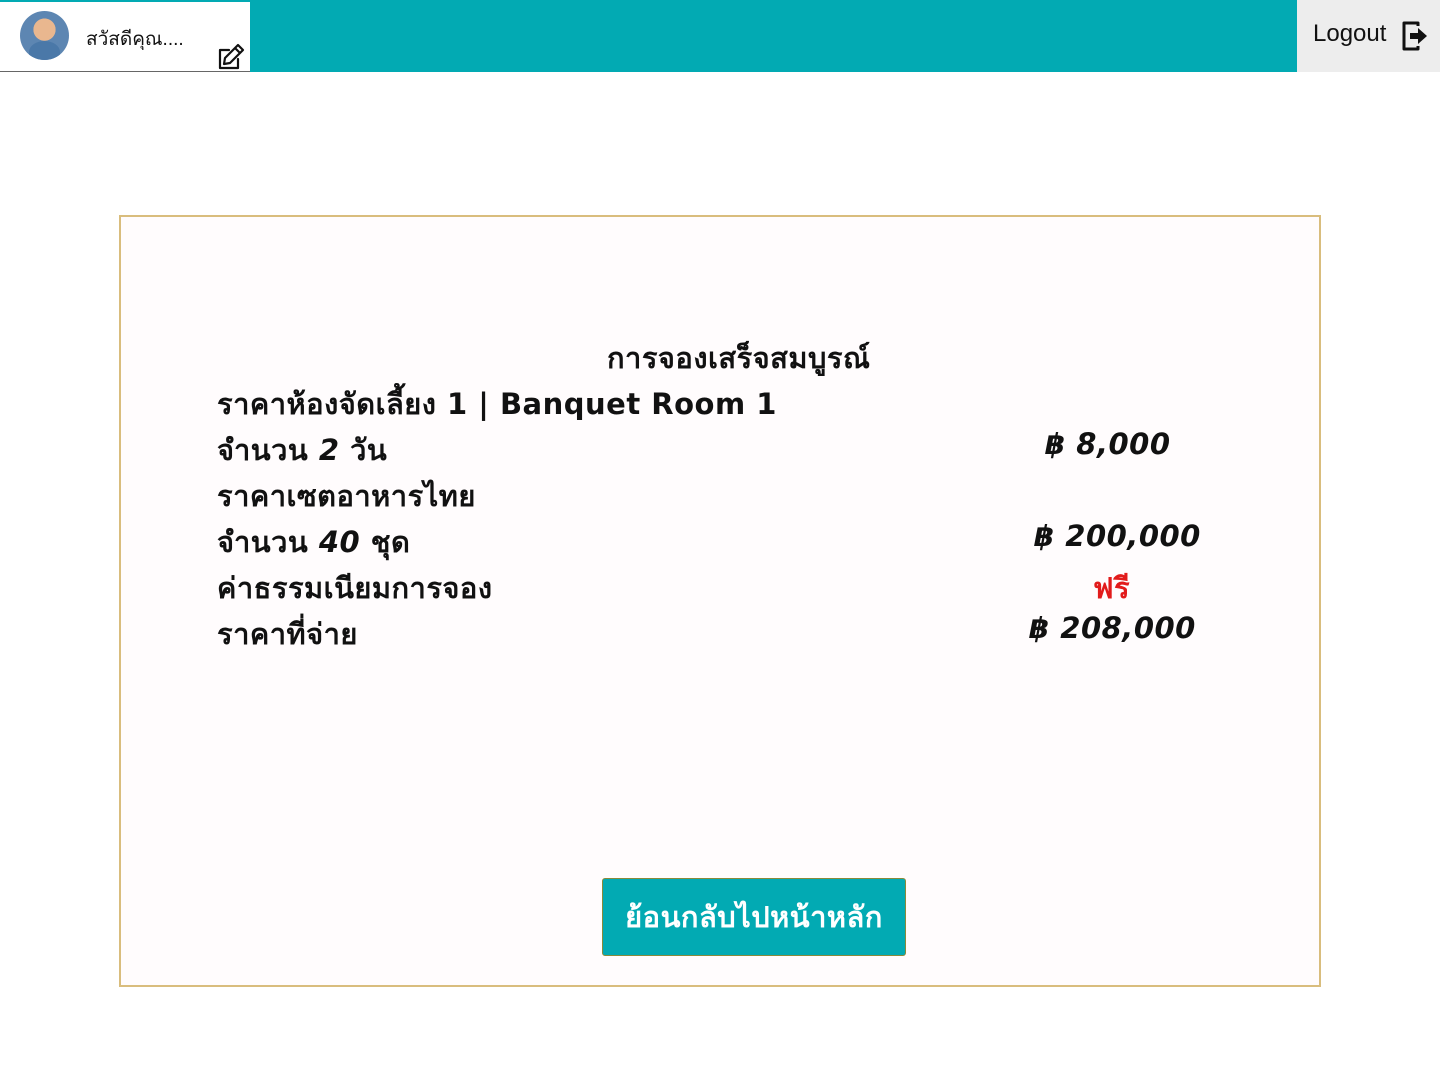 Image resolution: width=1440 pixels, height=1065 pixels. Describe the element at coordinates (268, 450) in the screenshot. I see `days-prefix: จำนวน` at that location.